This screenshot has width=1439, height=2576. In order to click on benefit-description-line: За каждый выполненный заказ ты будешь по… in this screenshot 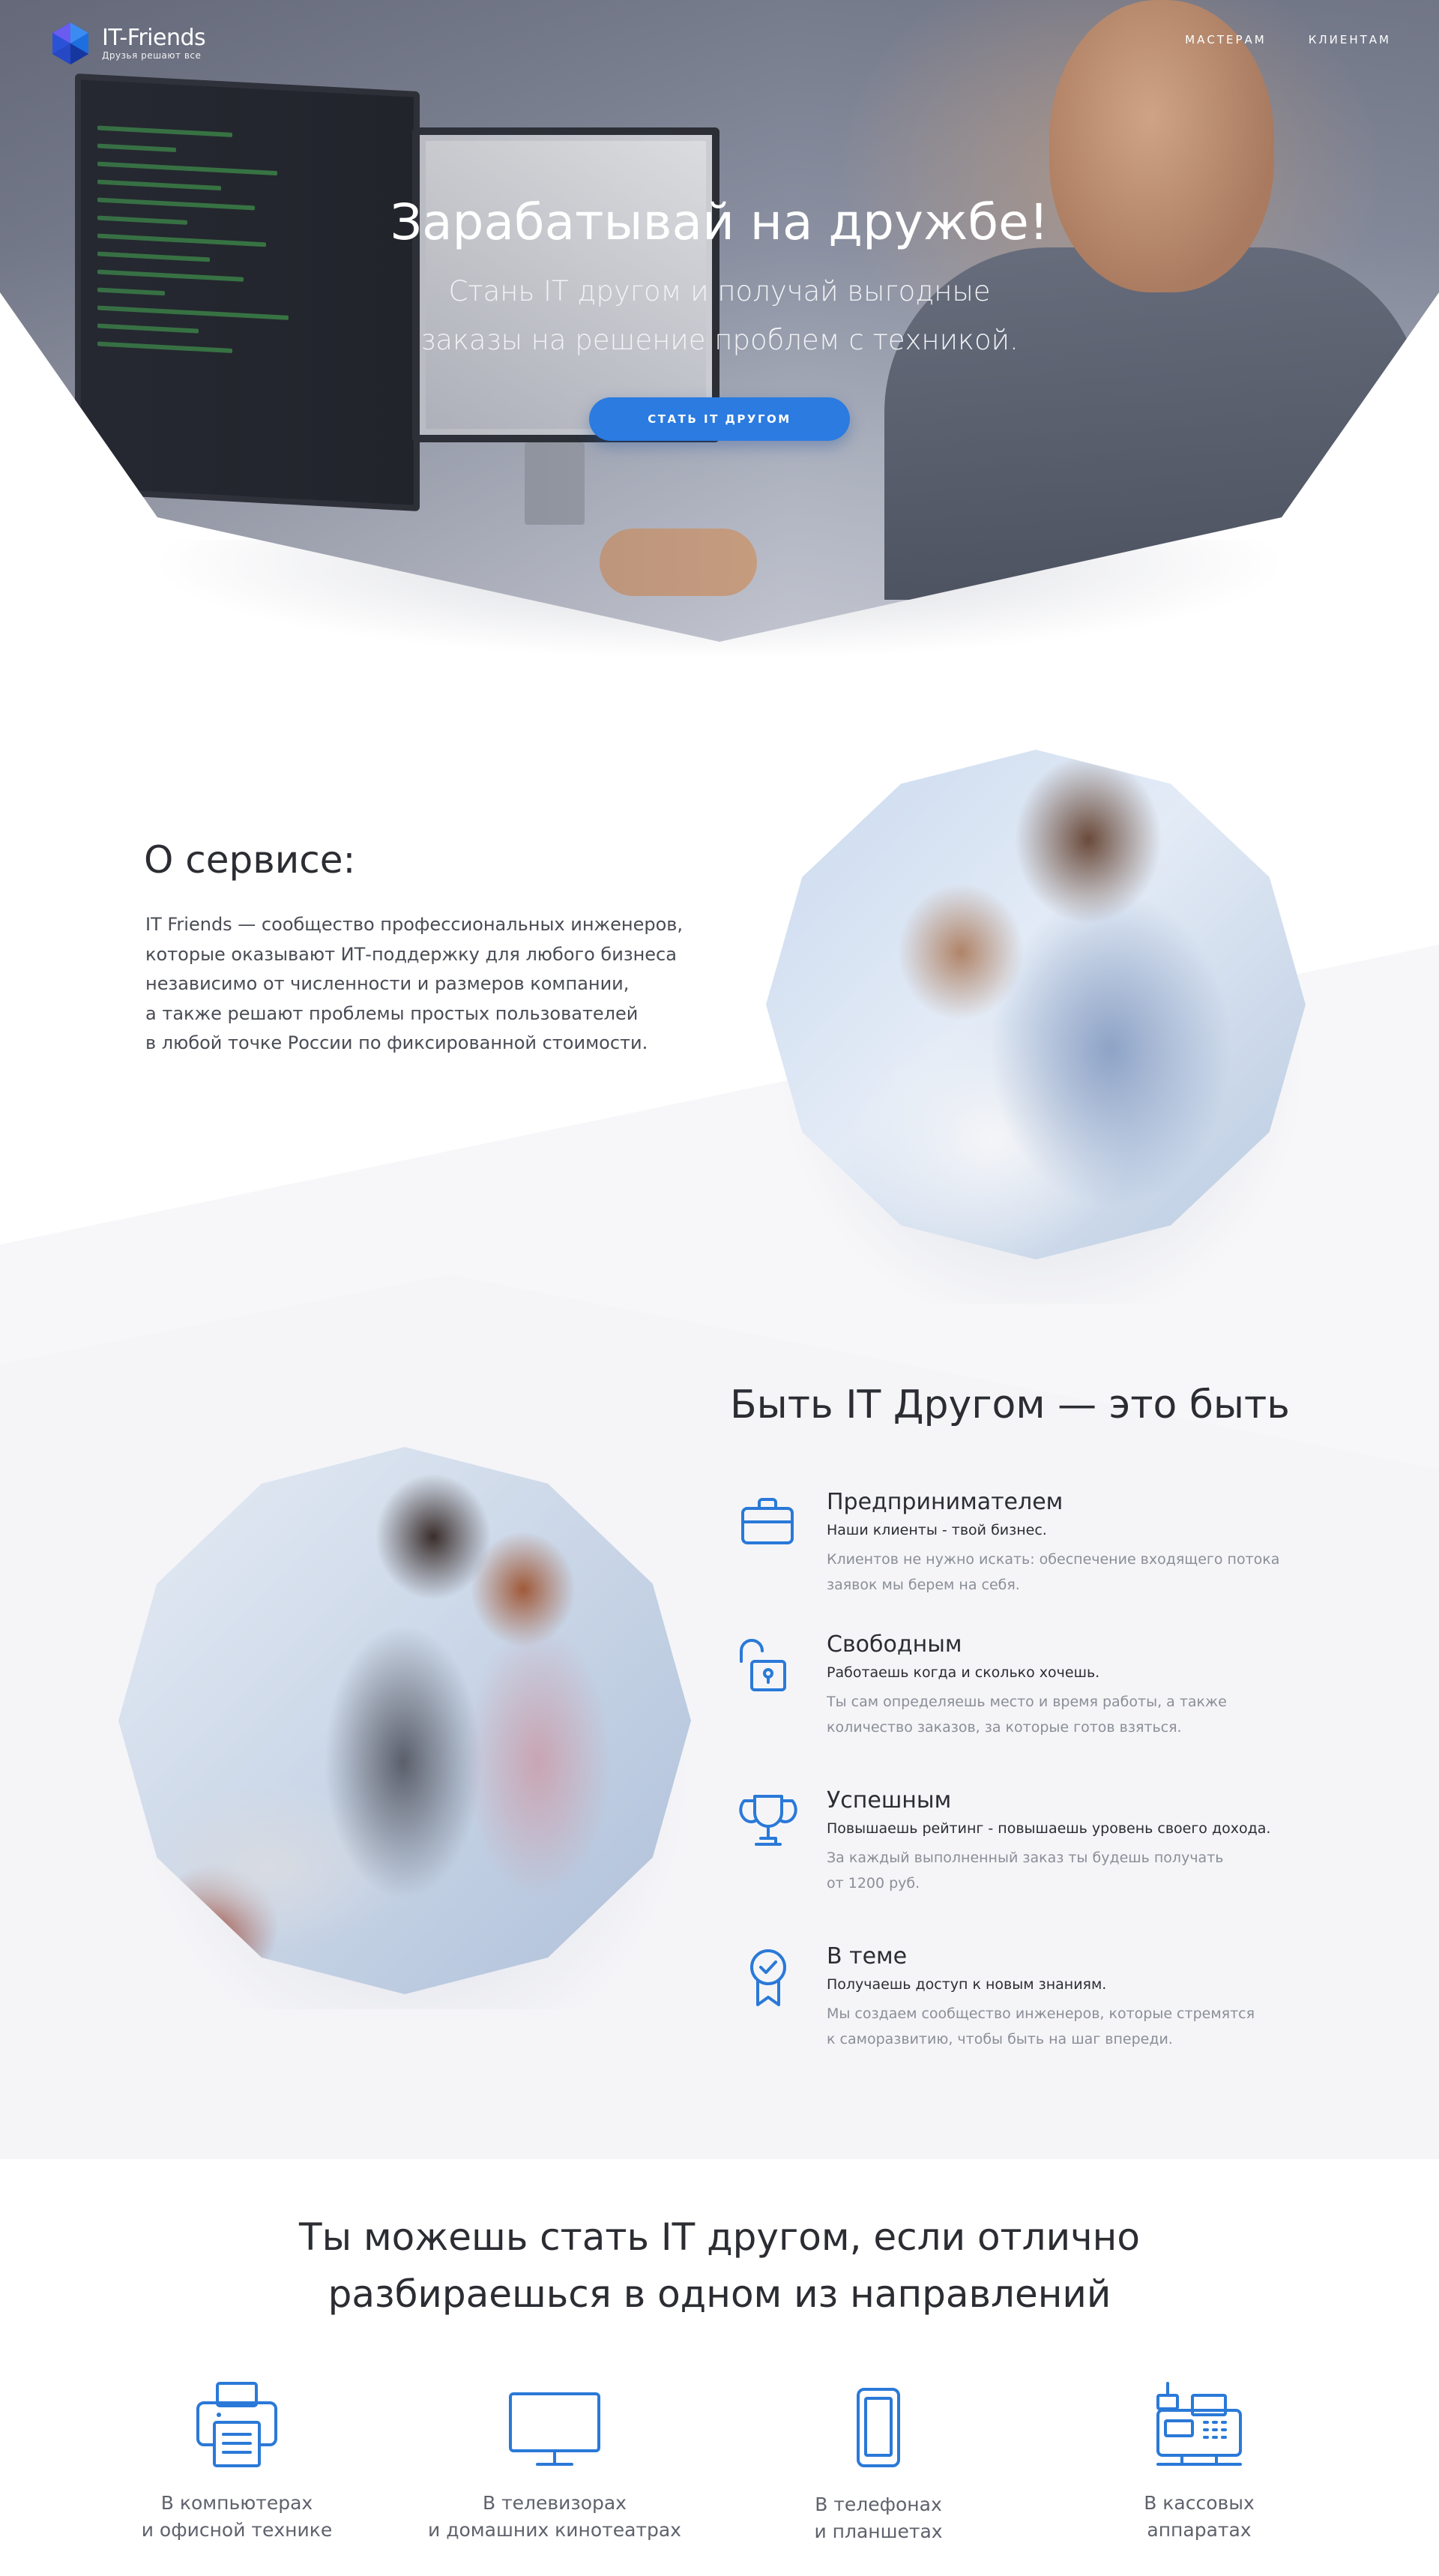, I will do `click(1025, 1858)`.